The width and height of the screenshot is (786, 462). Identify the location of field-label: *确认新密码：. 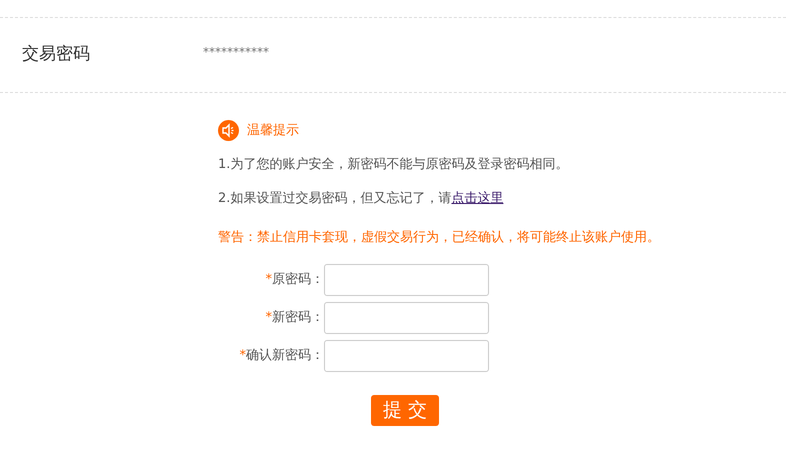
(281, 355).